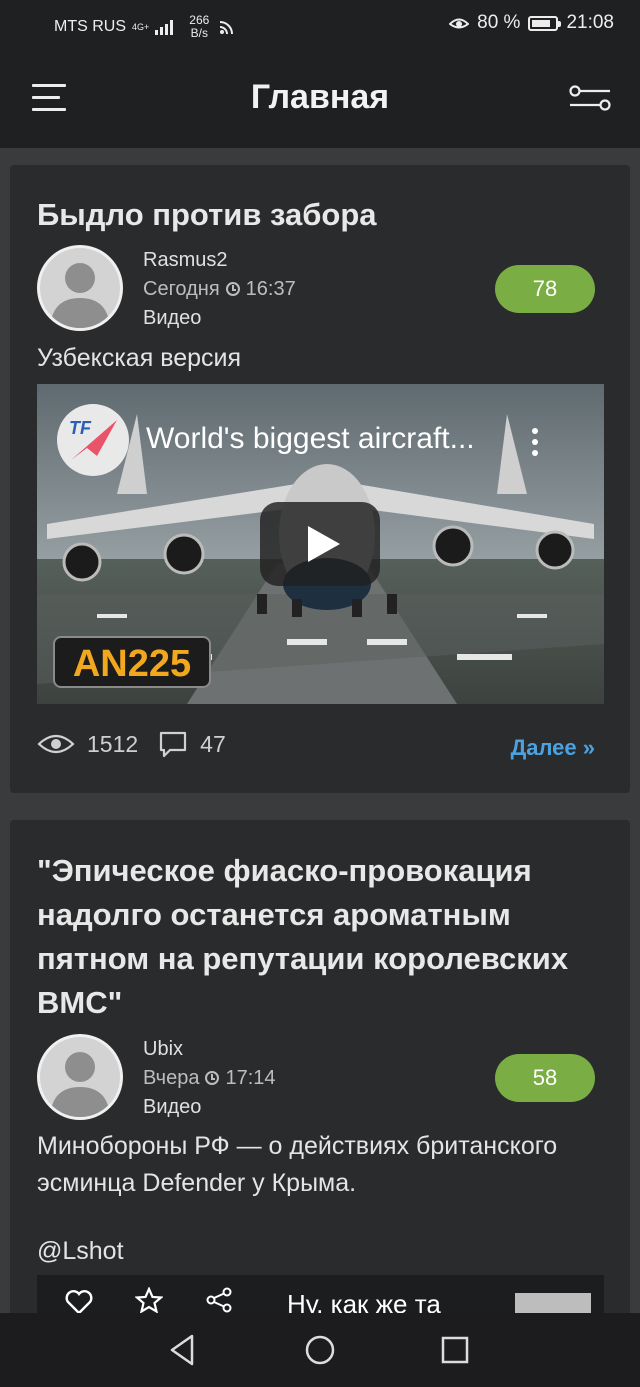 The width and height of the screenshot is (640, 1387). What do you see at coordinates (199, 33) in the screenshot?
I see `speed-unit: B/s` at bounding box center [199, 33].